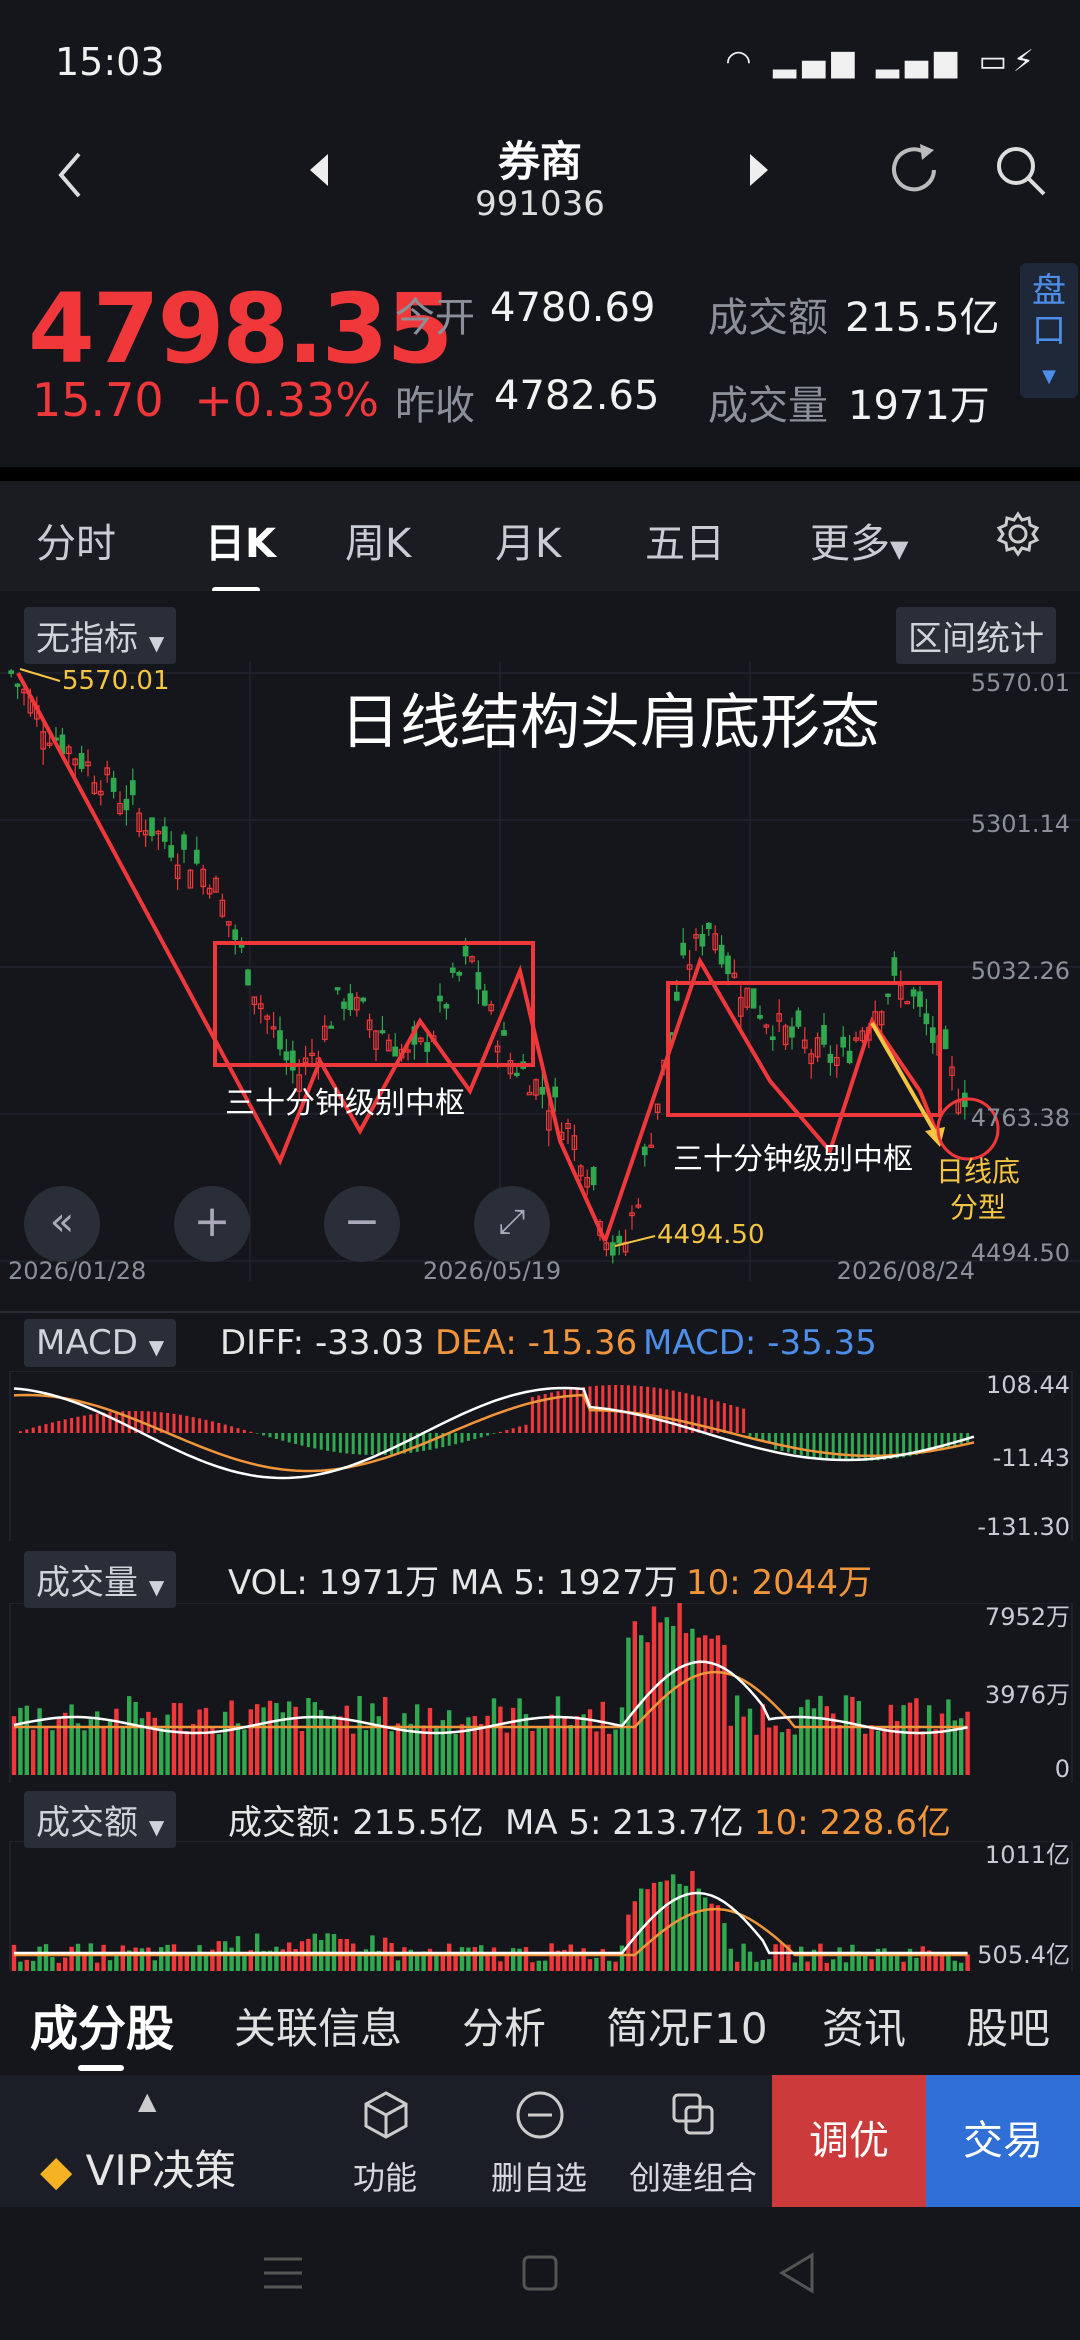  Describe the element at coordinates (56, 2170) in the screenshot. I see `vip-diamond-icon: ◆` at that location.